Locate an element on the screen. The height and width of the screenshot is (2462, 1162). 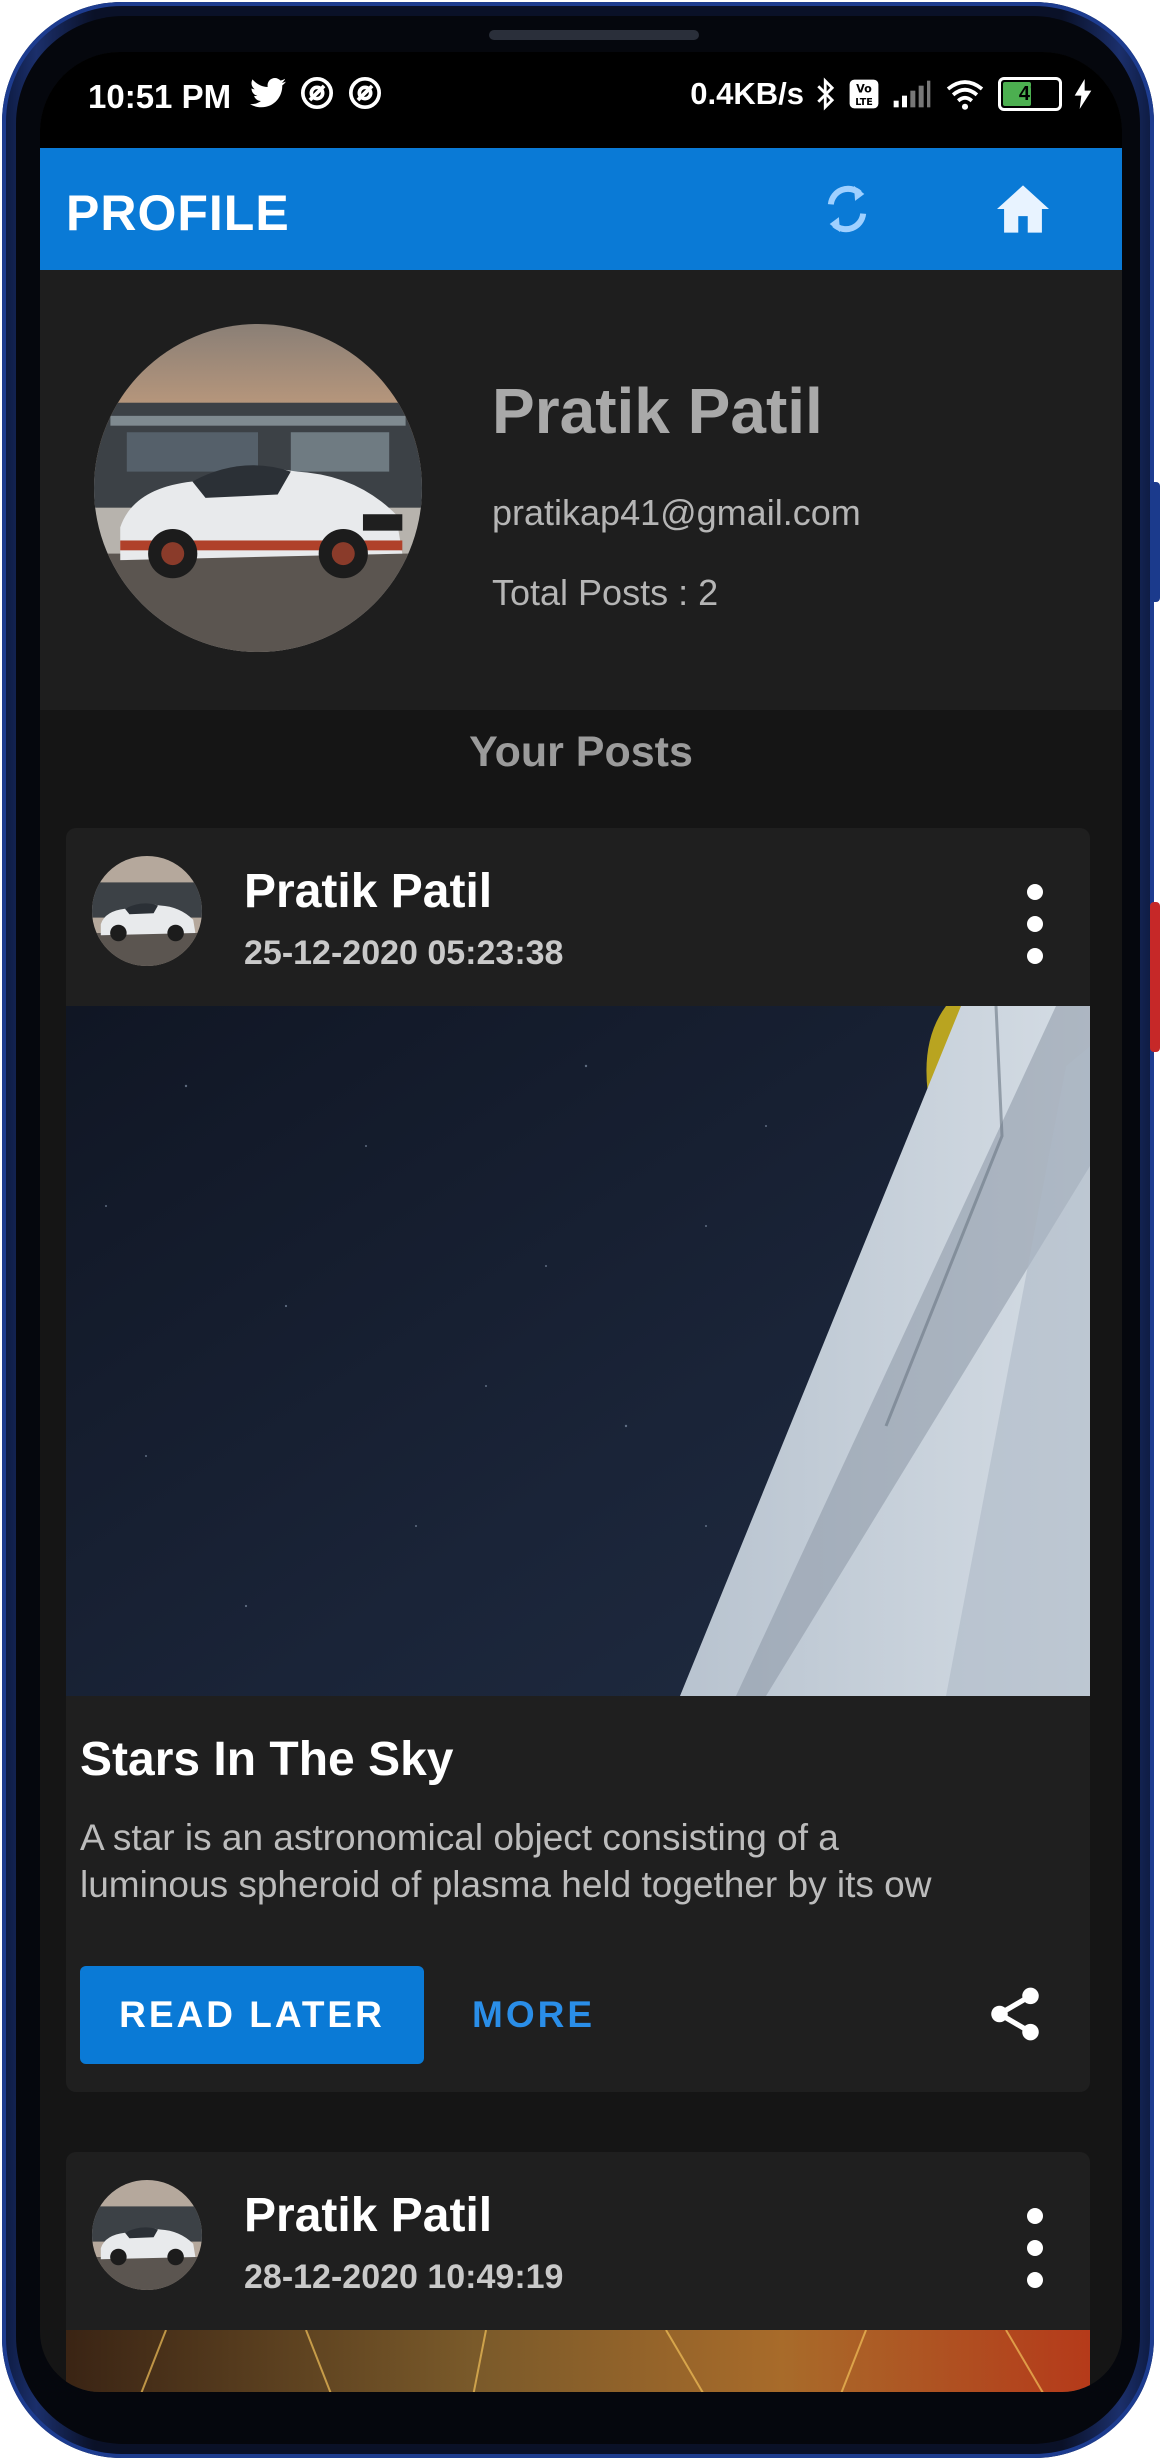
post-card: Pratik Patil 28-12-2020 10:49:19 is located at coordinates (578, 2272).